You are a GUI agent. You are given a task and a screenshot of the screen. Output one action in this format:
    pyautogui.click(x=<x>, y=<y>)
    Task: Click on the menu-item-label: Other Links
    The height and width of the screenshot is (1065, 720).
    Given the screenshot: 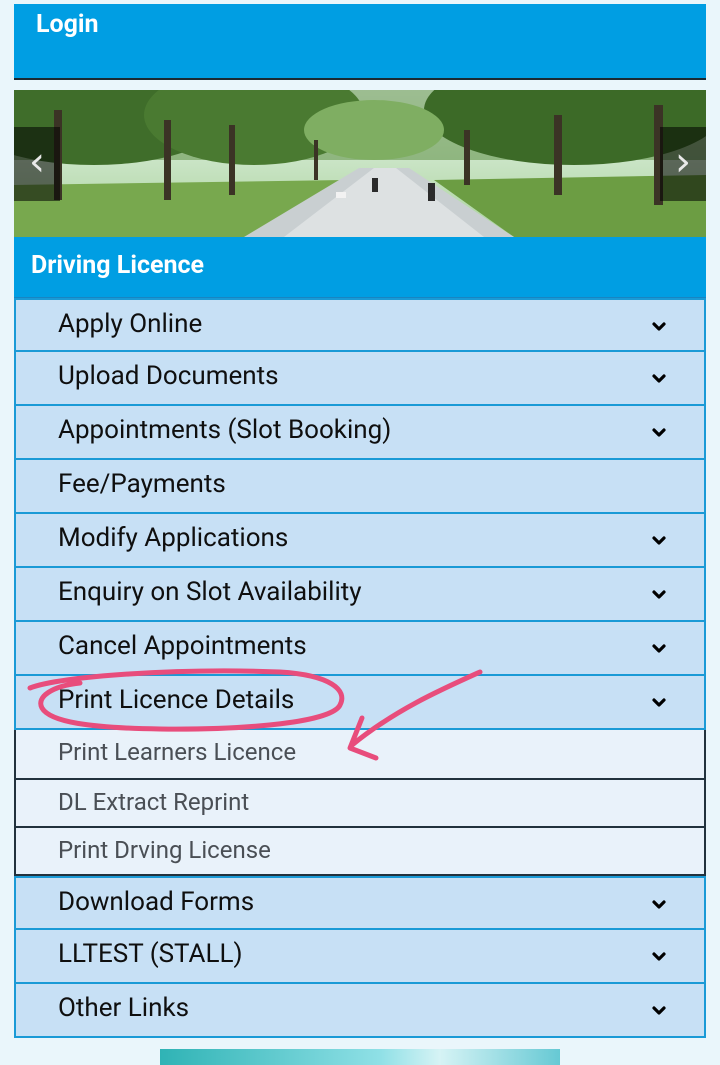 What is the action you would take?
    pyautogui.click(x=124, y=1008)
    